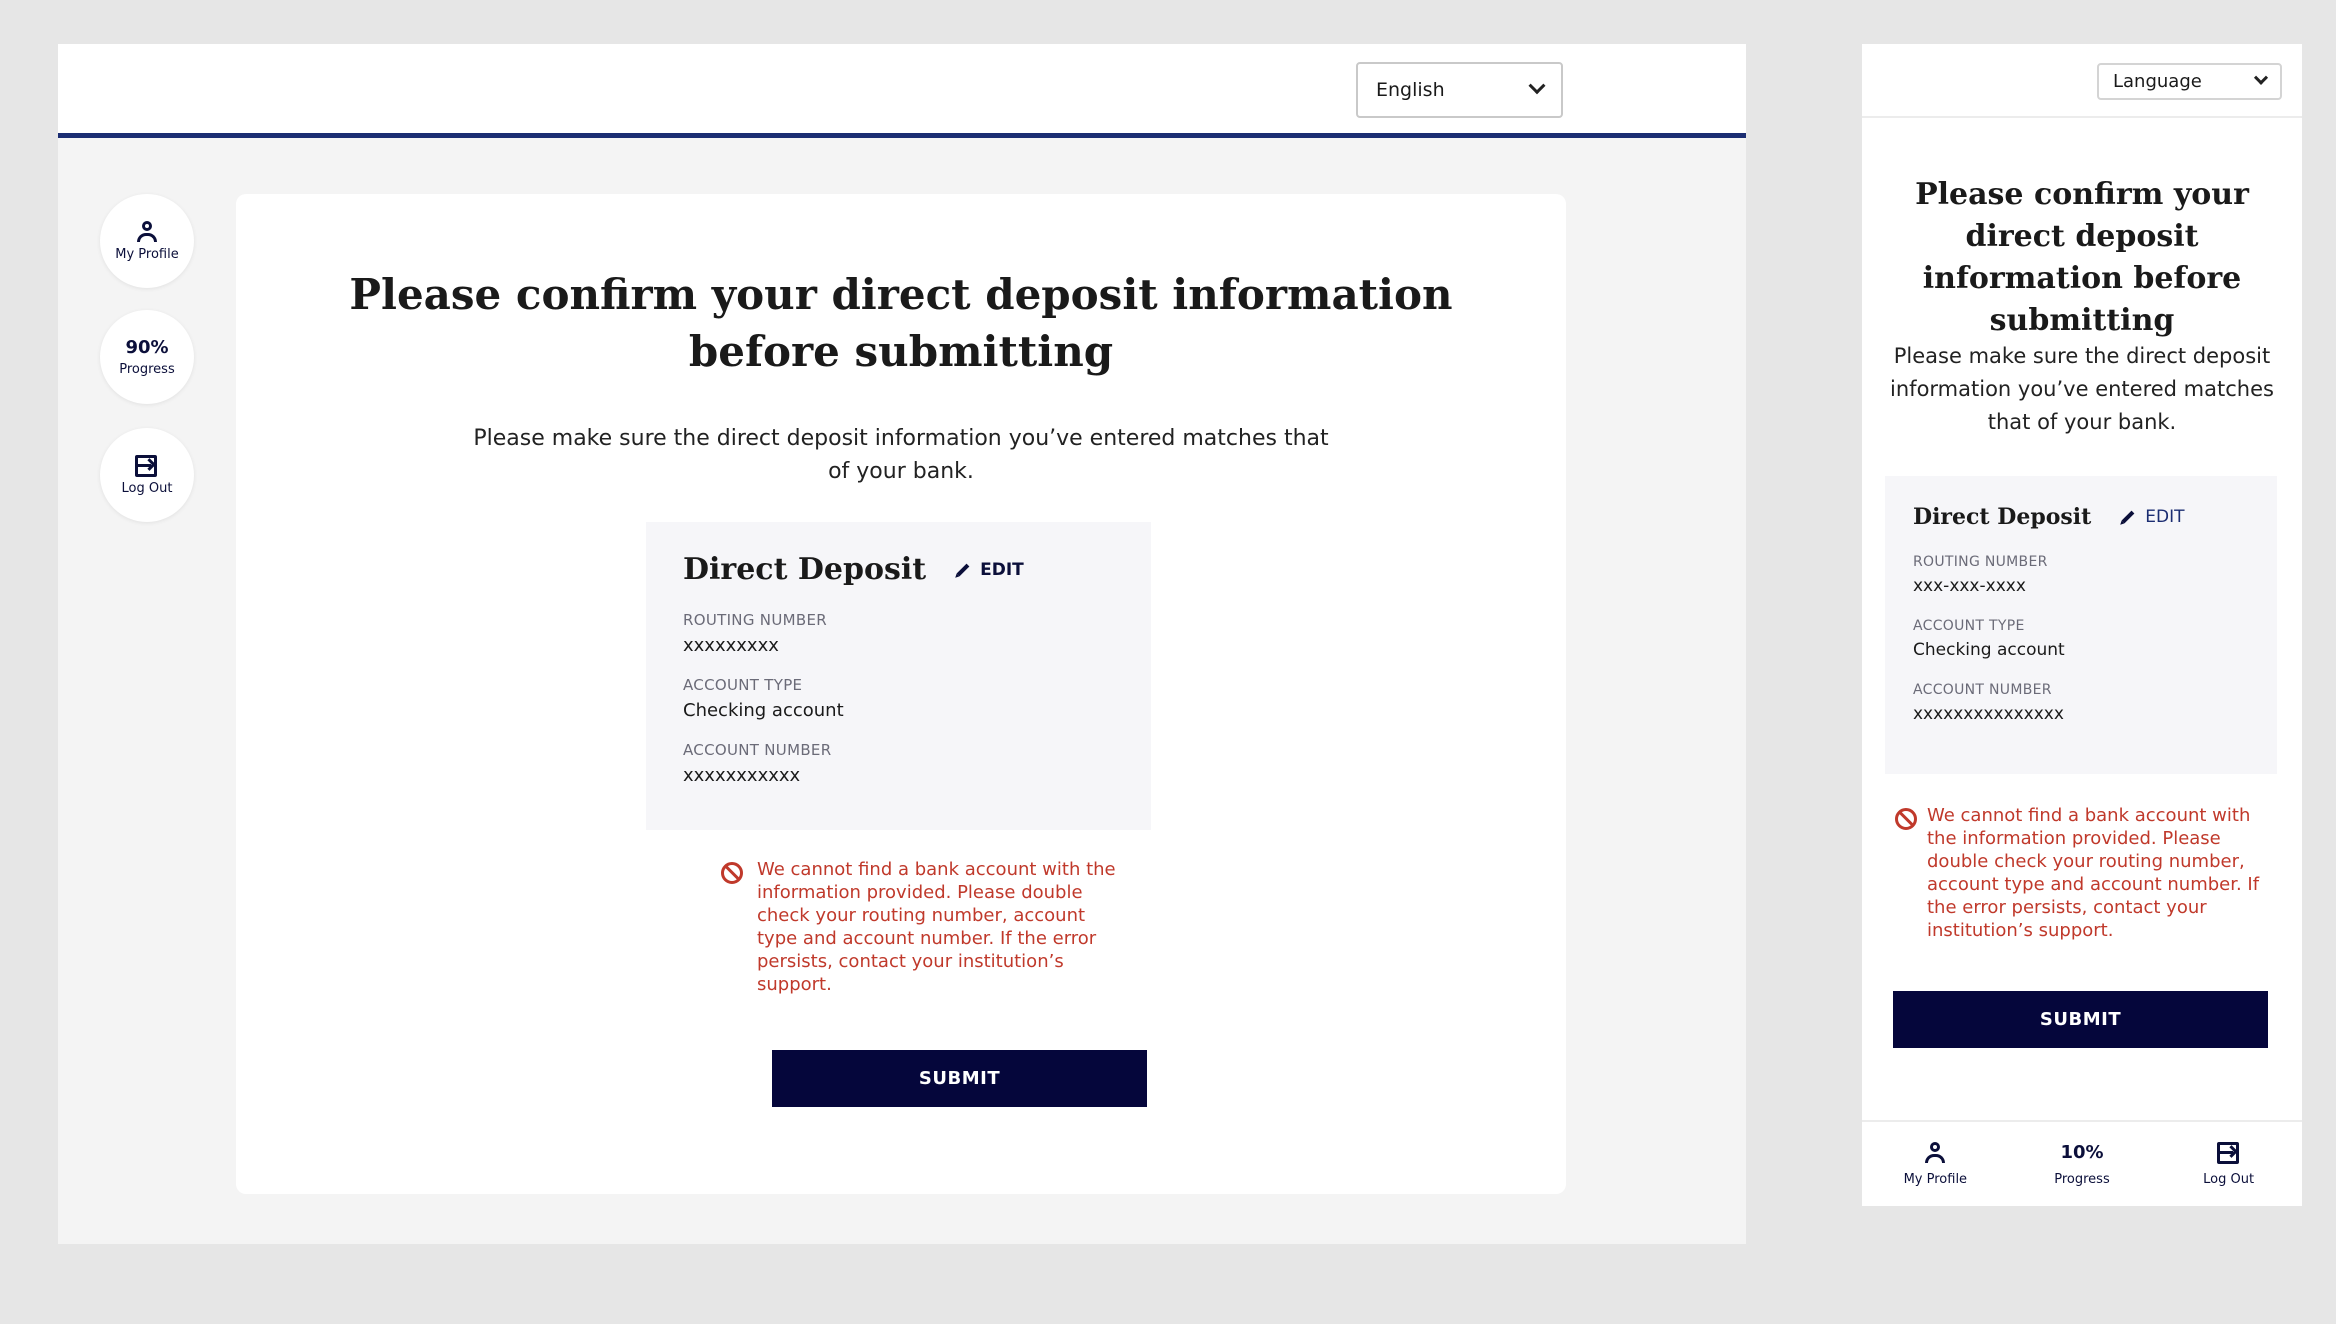 The height and width of the screenshot is (1324, 2336). I want to click on mobile-submit-button: SUBMIT, so click(2080, 1019).